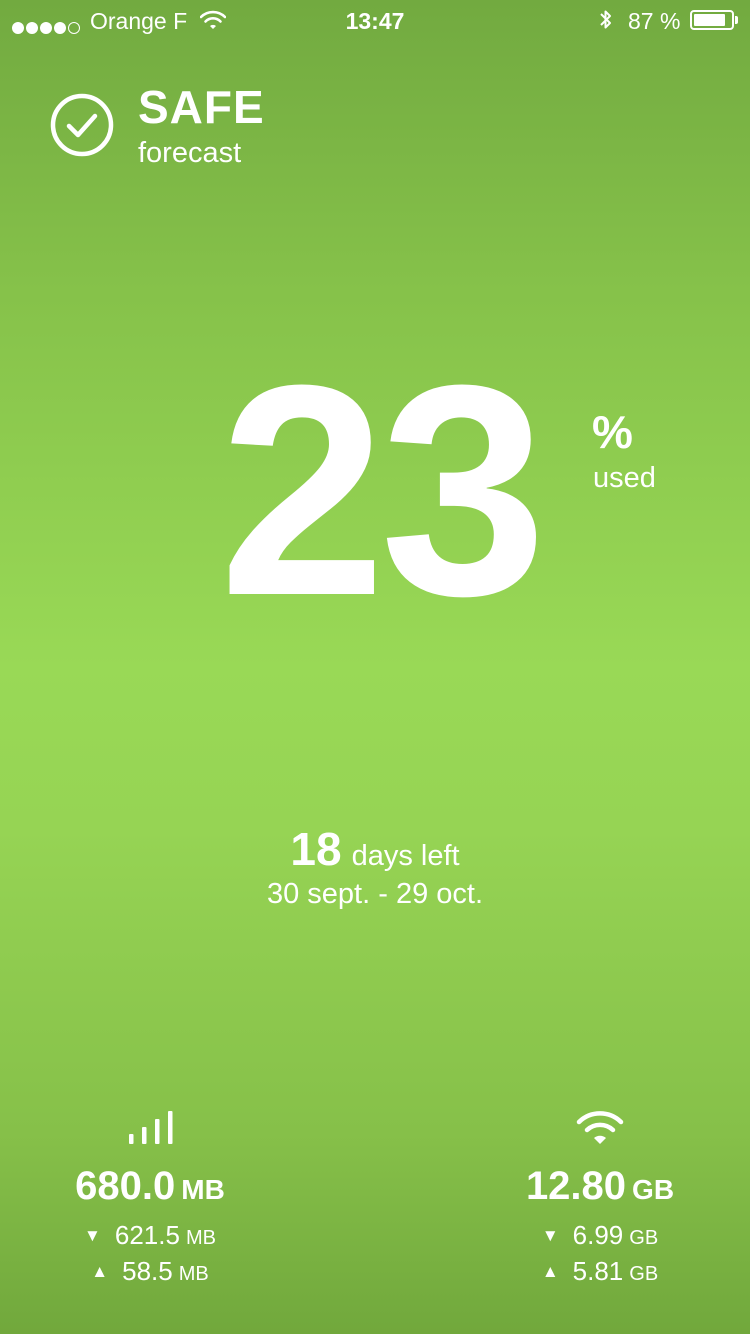 Image resolution: width=750 pixels, height=1334 pixels. I want to click on wifi-download-value: 6.99, so click(598, 1235).